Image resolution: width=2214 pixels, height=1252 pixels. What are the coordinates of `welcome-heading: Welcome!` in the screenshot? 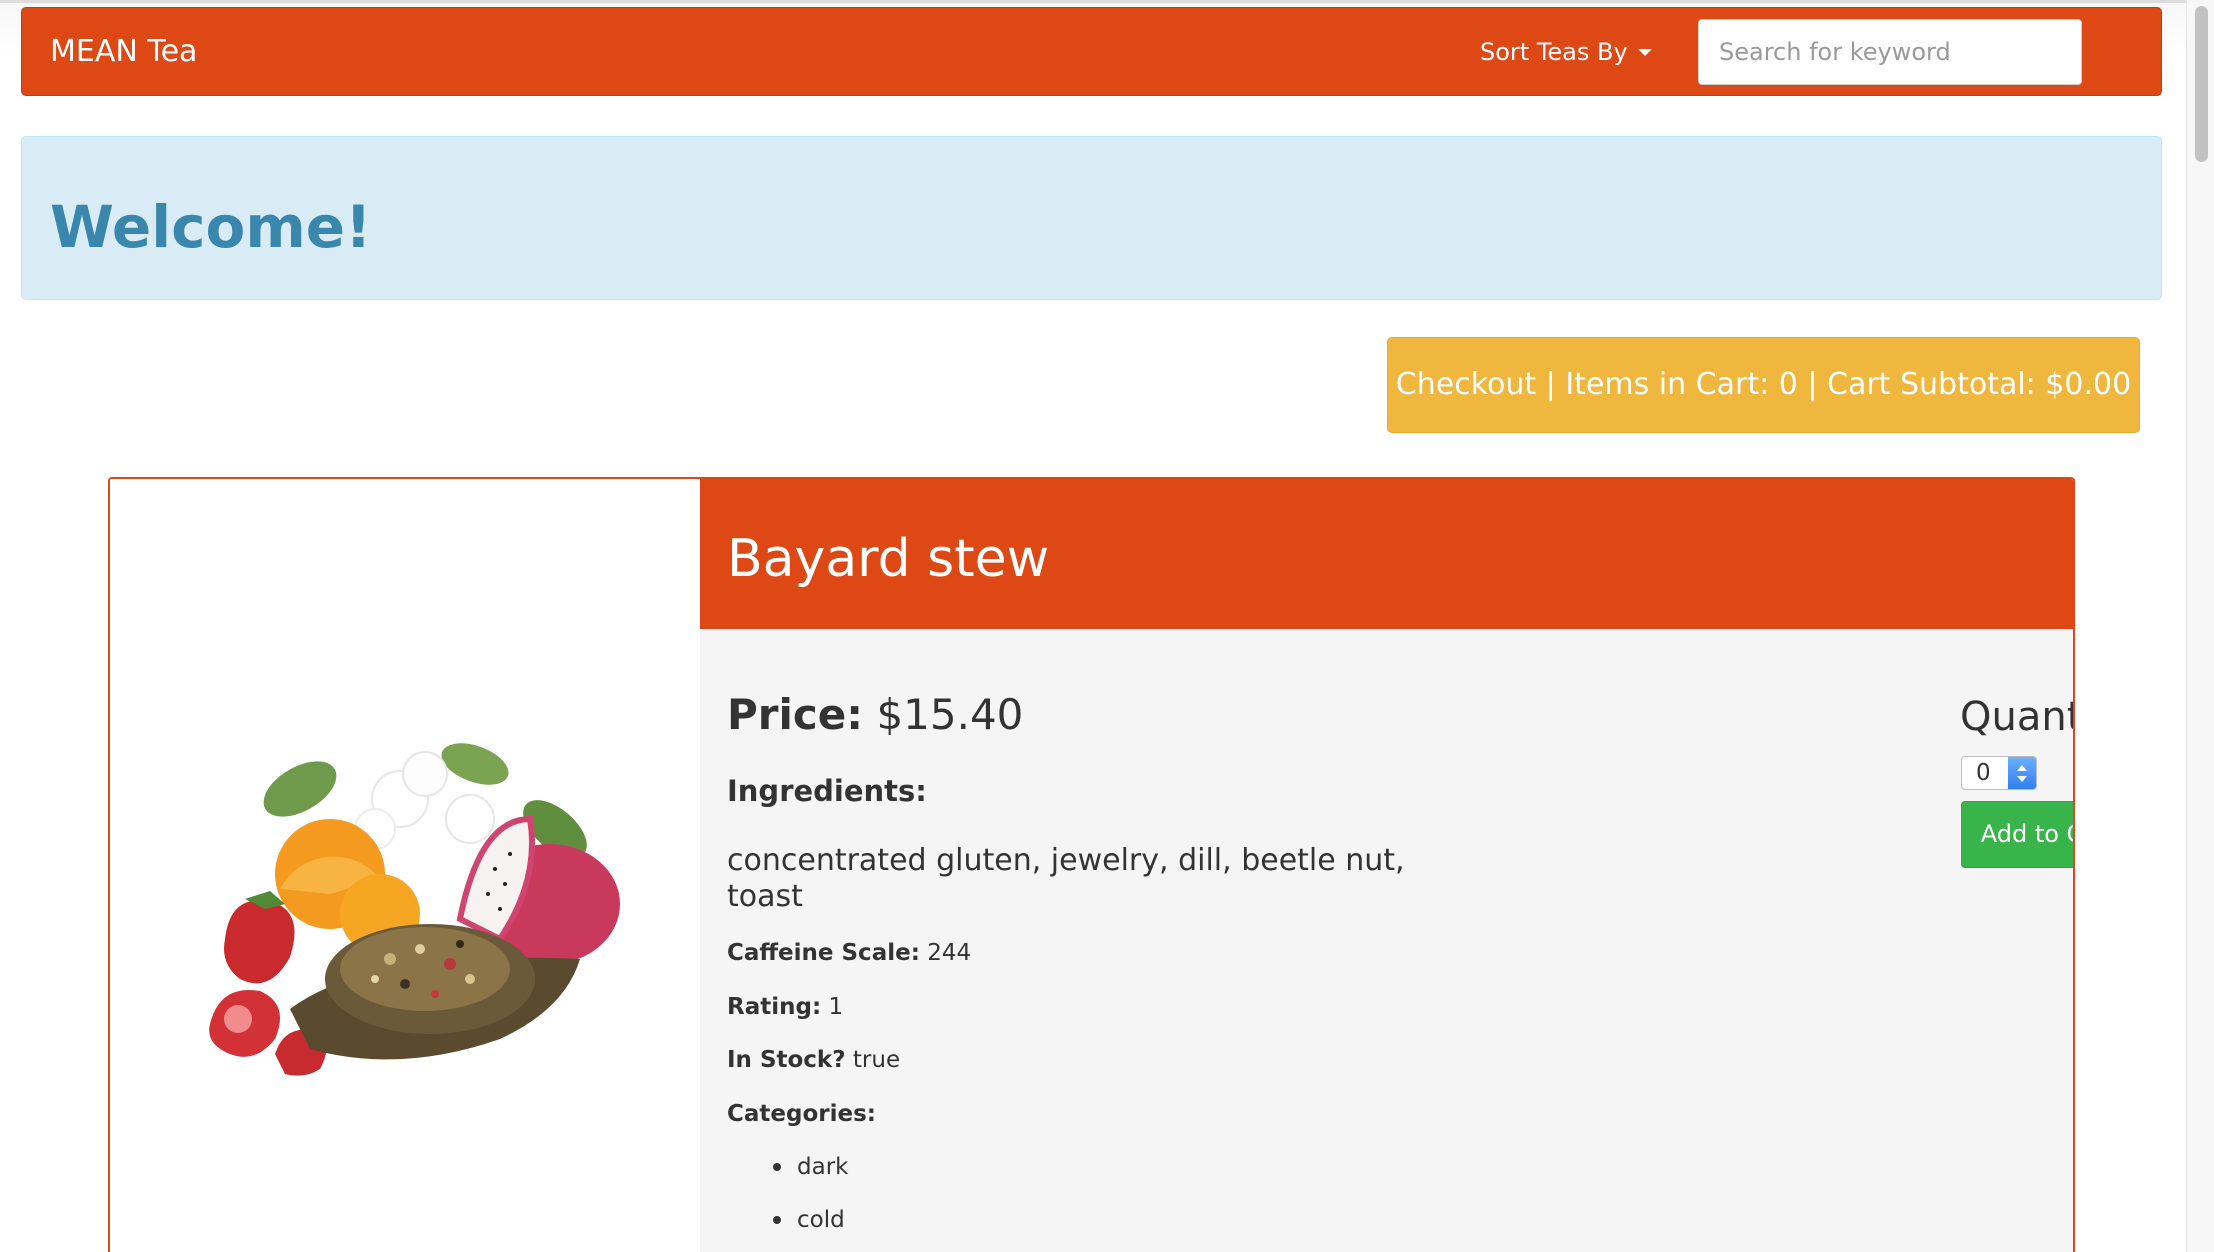 It's located at (211, 227).